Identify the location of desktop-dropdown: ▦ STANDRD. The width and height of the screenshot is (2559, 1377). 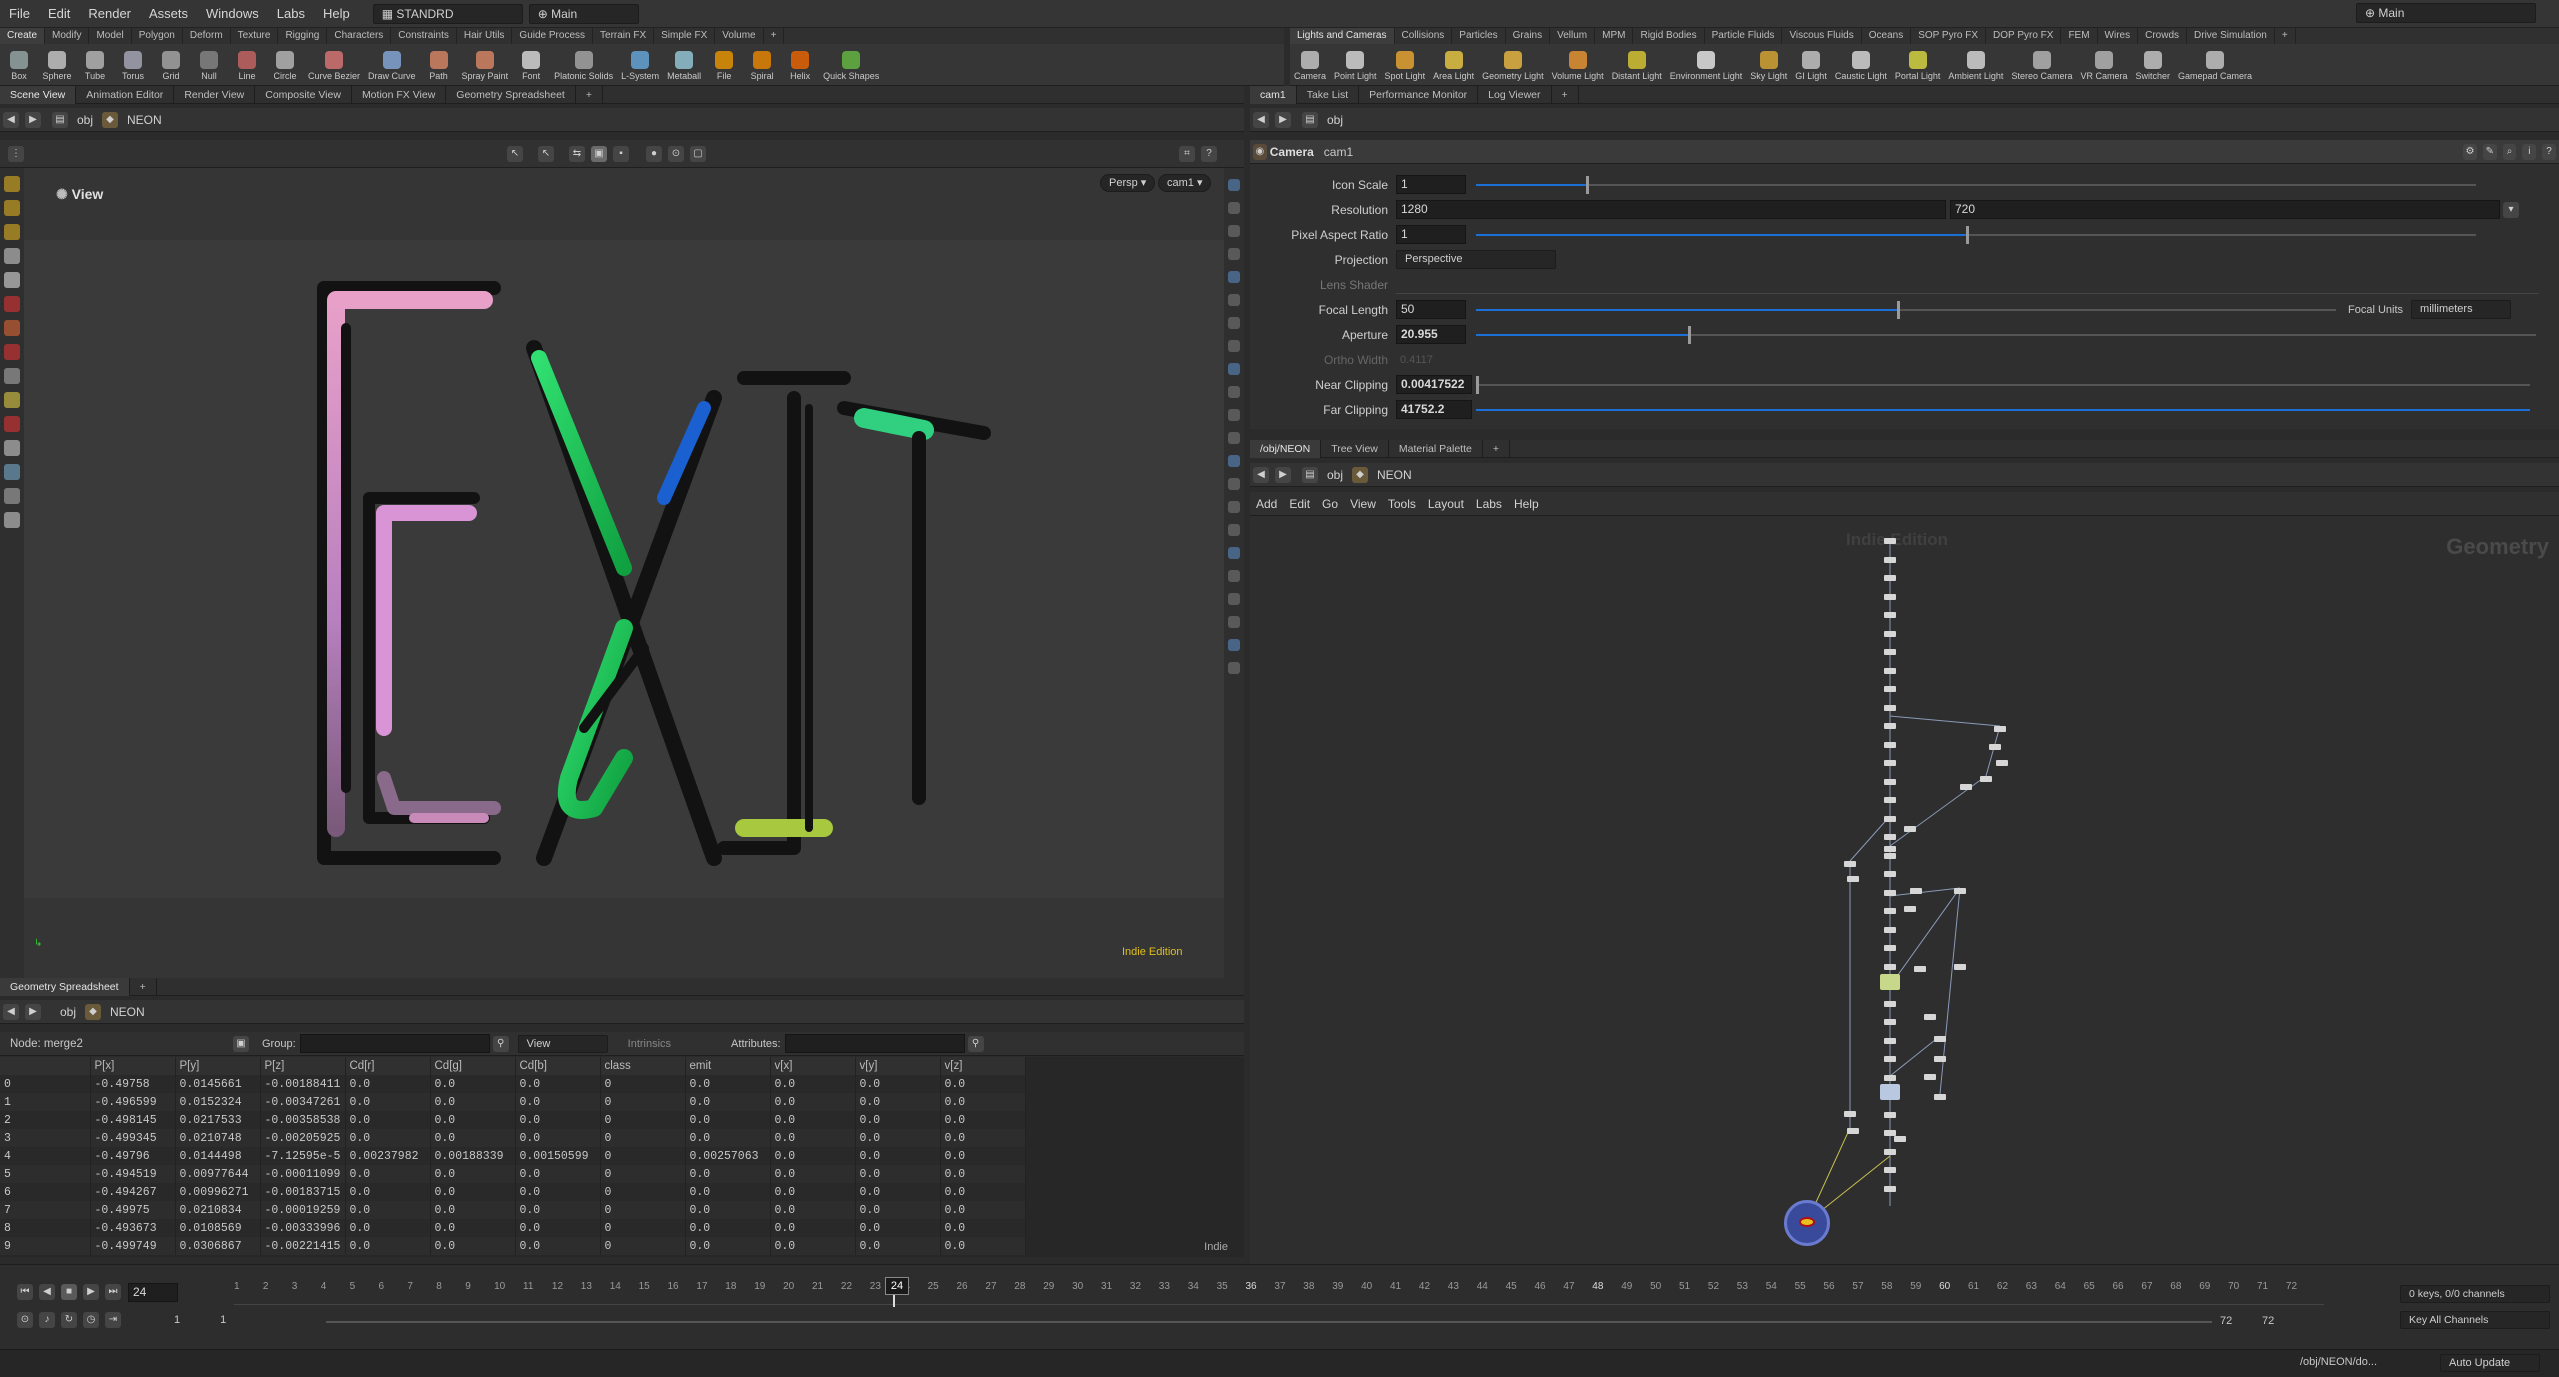
(447, 13).